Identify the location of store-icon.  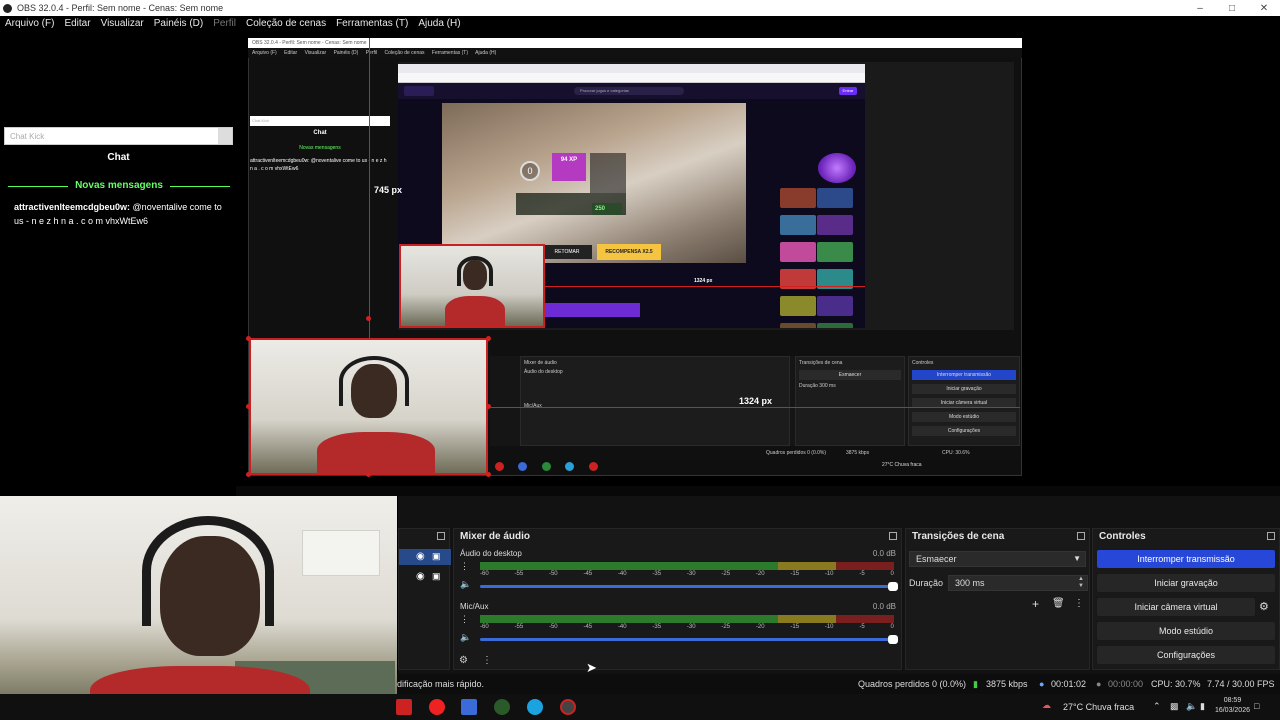
(404, 707).